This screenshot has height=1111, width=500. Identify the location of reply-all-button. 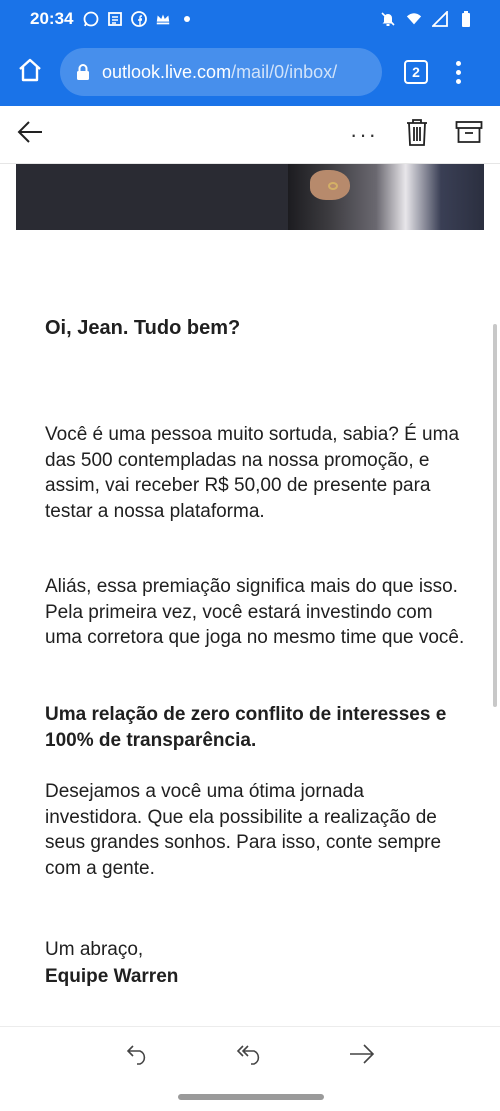
(250, 1057).